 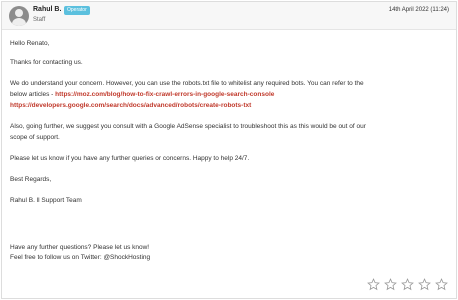 I want to click on rating-stars, so click(x=407, y=284).